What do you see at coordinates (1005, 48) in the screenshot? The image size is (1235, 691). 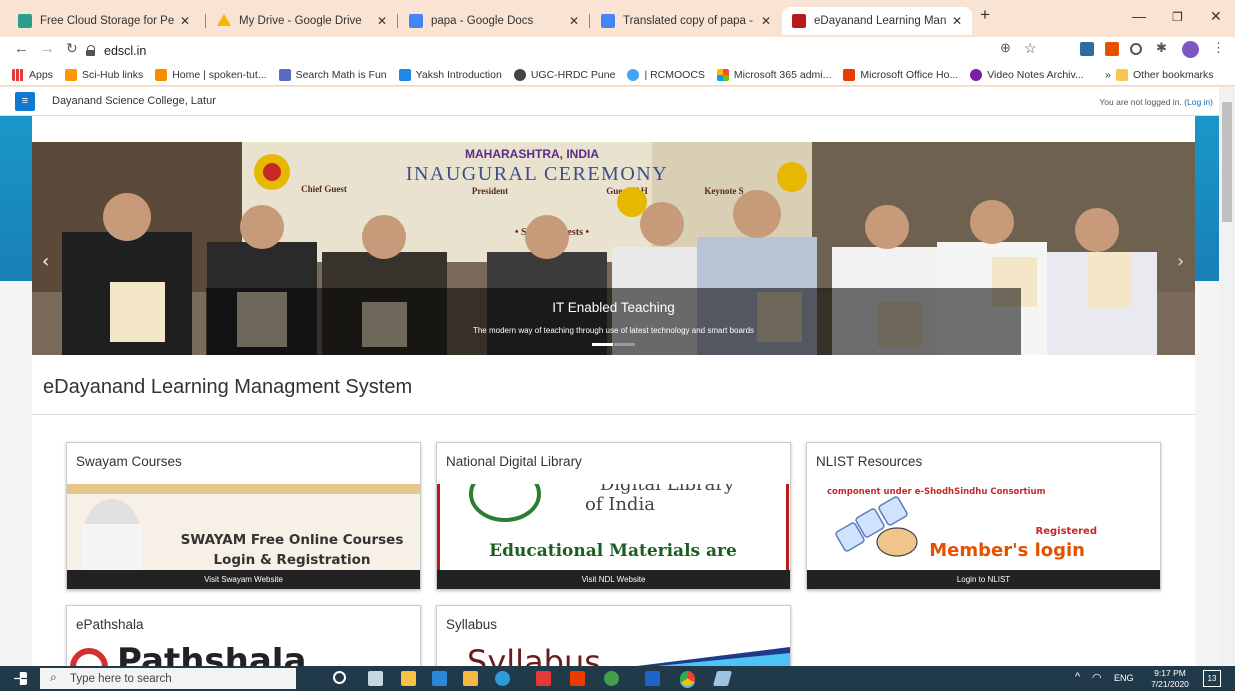 I see `zoom-icon: ⊕` at bounding box center [1005, 48].